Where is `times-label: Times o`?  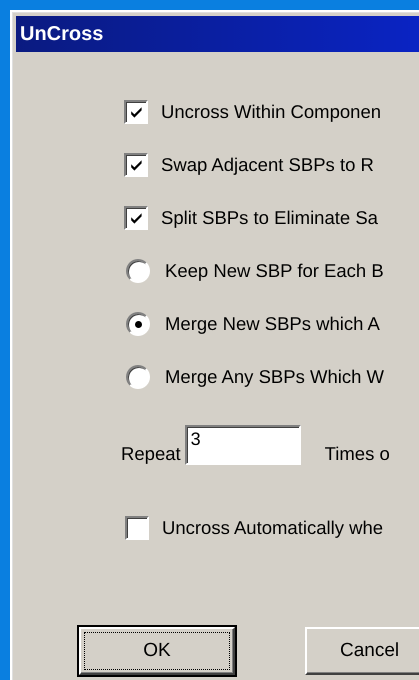
times-label: Times o is located at coordinates (357, 454).